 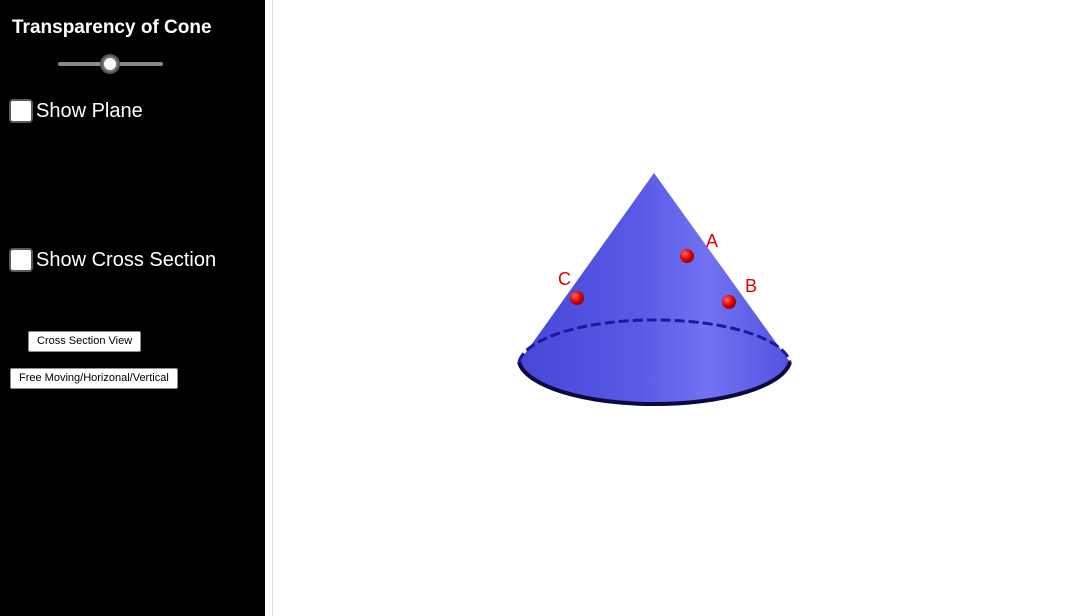 What do you see at coordinates (21, 260) in the screenshot?
I see `show-cross-section-checkbox` at bounding box center [21, 260].